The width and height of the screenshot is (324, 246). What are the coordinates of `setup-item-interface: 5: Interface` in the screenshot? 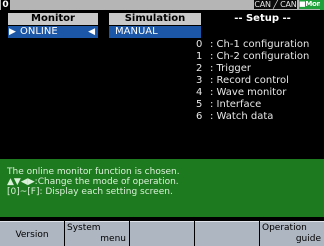 It's located at (252, 105).